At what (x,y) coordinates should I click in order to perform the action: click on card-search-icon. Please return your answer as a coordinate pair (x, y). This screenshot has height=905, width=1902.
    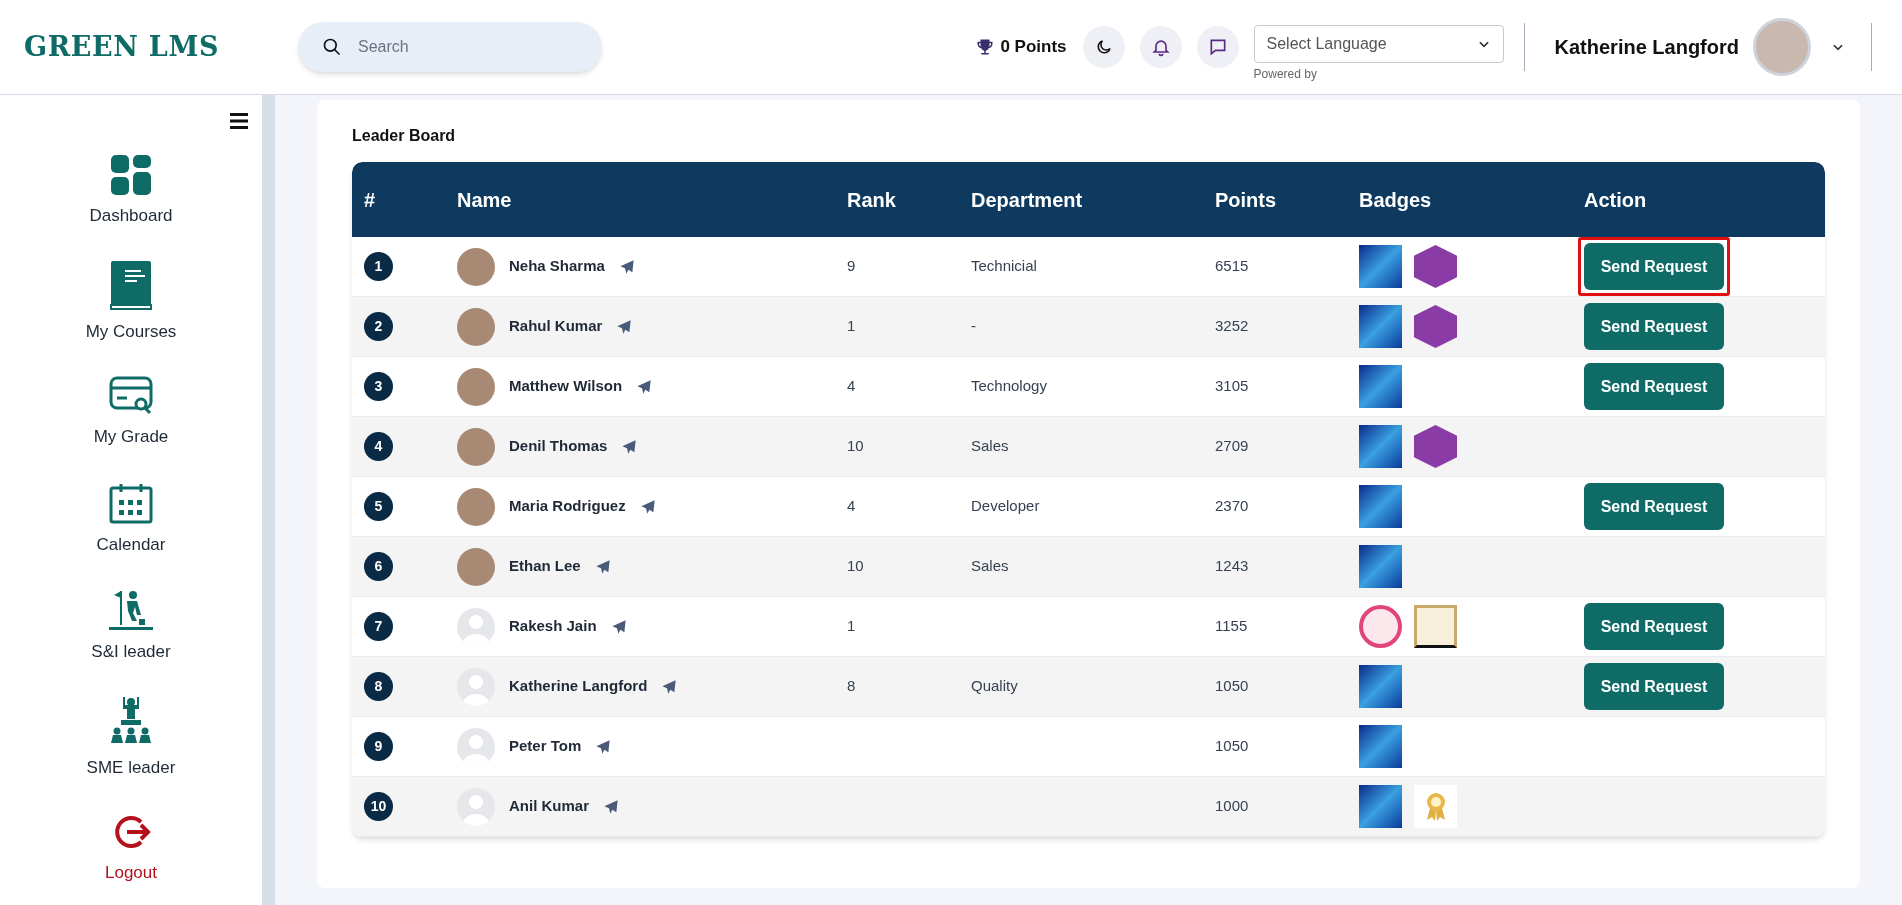
    Looking at the image, I should click on (131, 396).